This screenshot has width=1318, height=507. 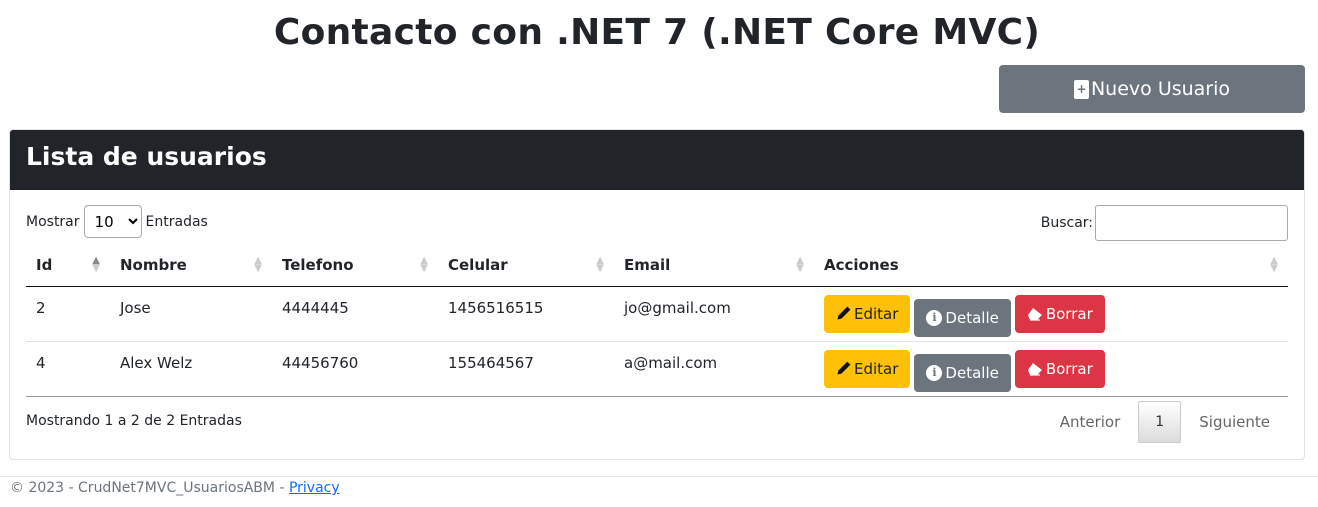 I want to click on column-header-label: Celular, so click(x=478, y=265).